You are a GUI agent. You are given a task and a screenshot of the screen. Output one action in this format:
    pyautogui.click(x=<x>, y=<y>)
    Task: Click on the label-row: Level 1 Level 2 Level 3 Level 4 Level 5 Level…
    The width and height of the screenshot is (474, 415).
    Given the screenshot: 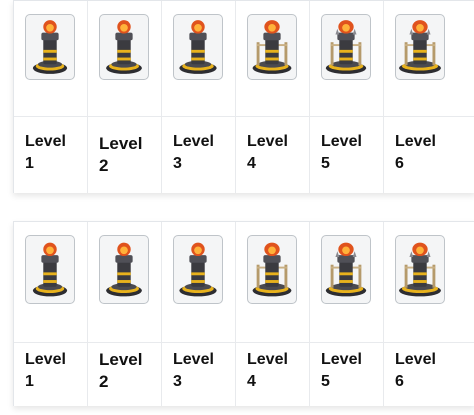 What is the action you would take?
    pyautogui.click(x=244, y=374)
    